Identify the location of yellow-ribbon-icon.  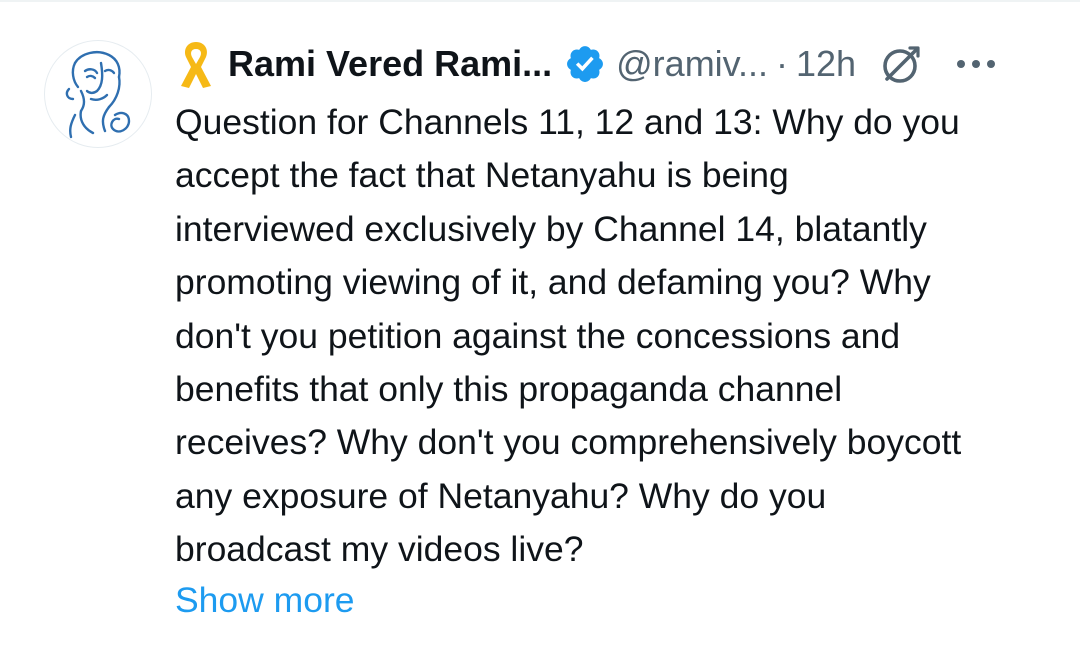
(196, 65).